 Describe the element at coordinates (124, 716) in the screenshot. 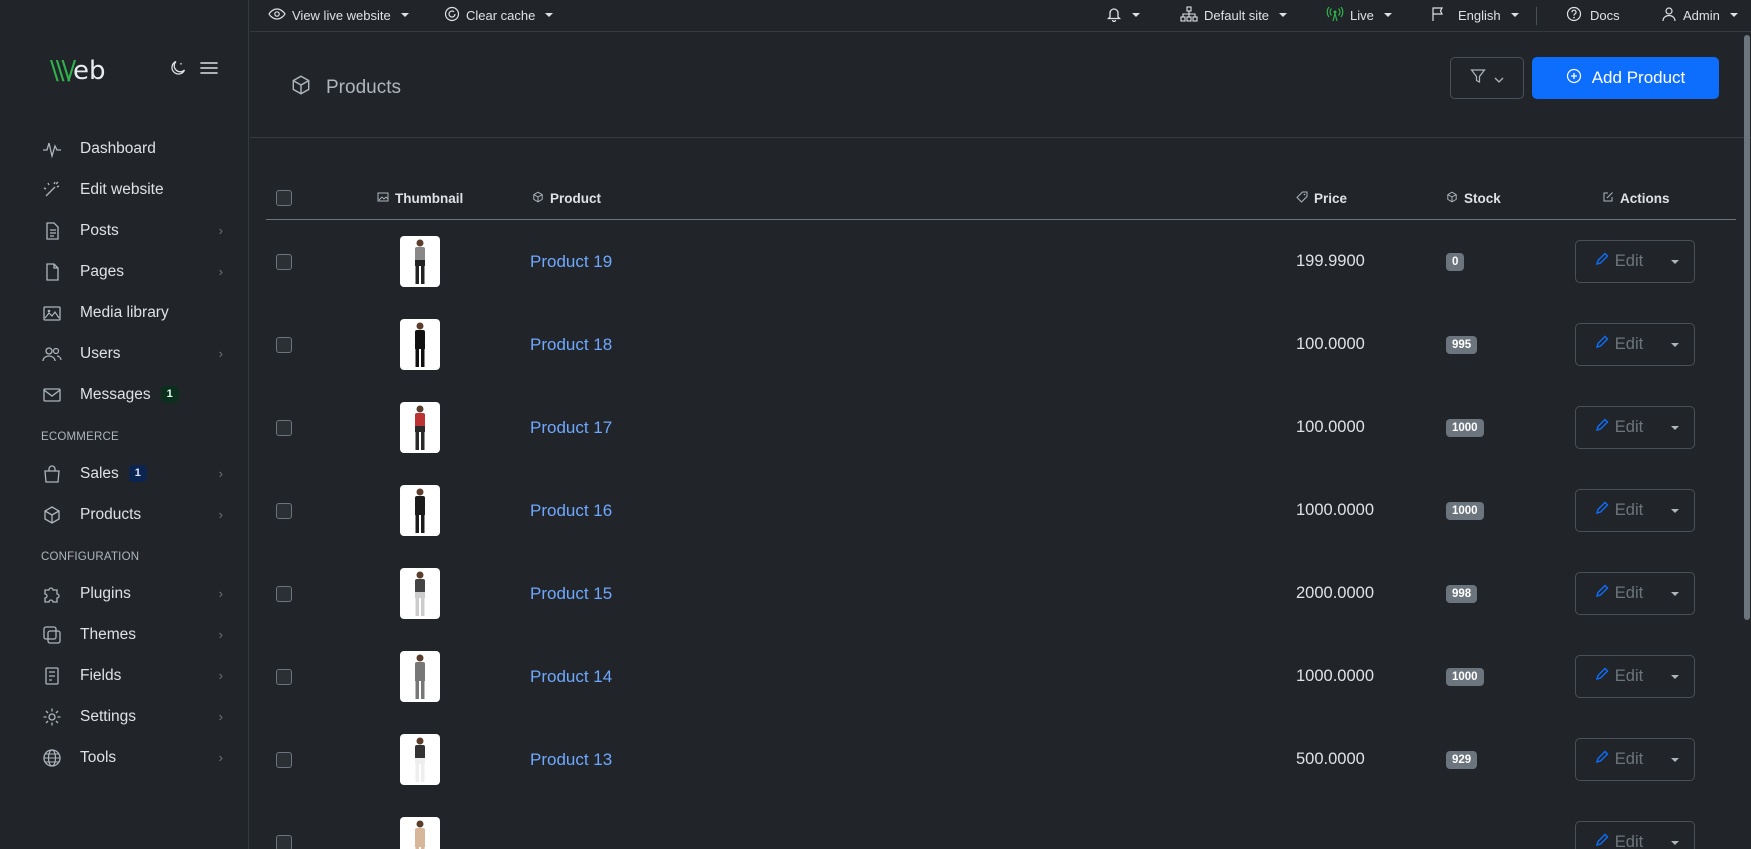

I see `sidebar-item-settings: Settings ›` at that location.